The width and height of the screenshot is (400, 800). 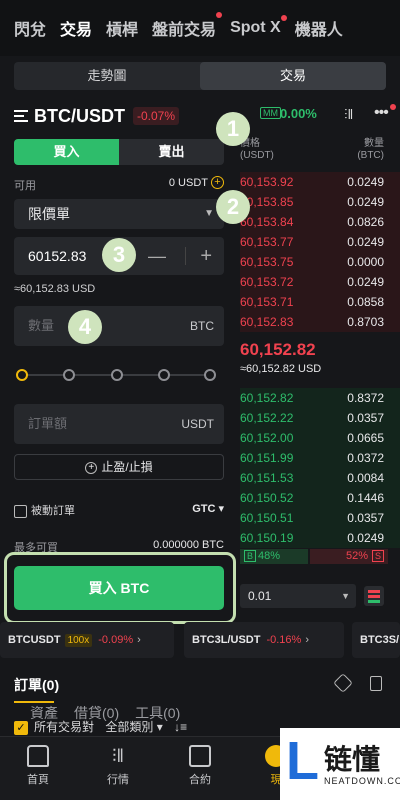 I want to click on qty-header: 數量 (BTC), so click(x=370, y=150).